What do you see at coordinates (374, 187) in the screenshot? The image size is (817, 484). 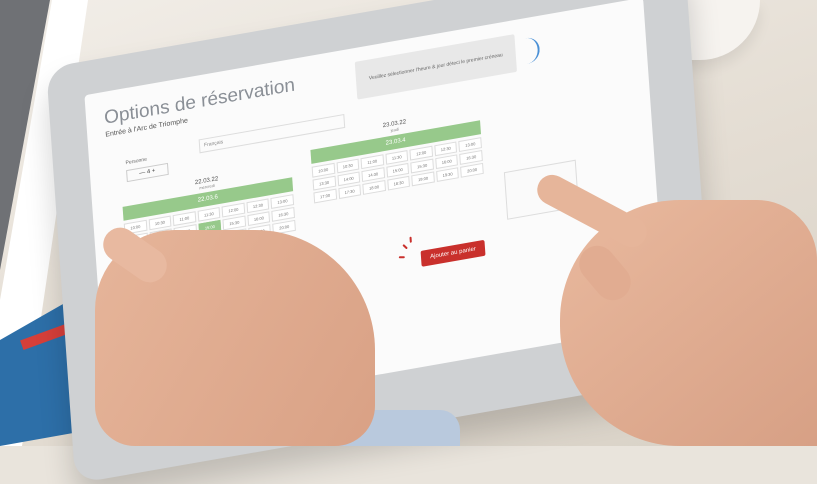 I see `time-slot: 18:00` at bounding box center [374, 187].